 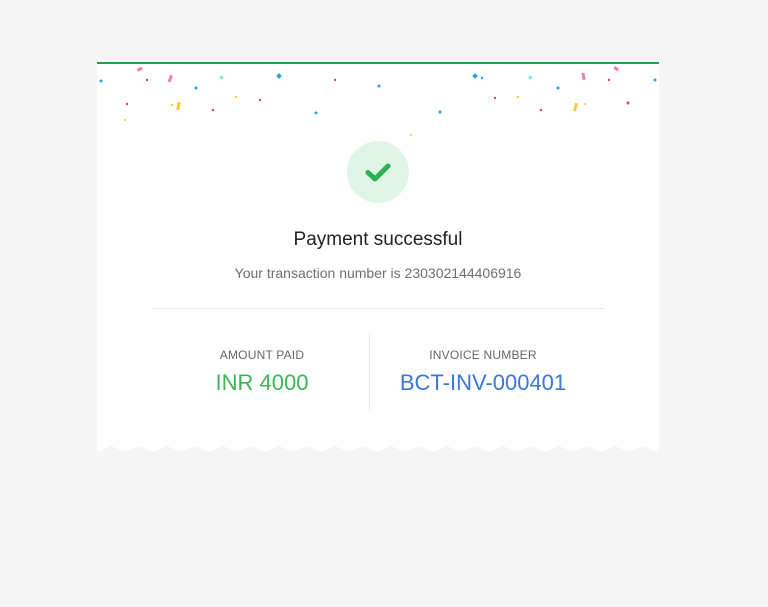 I want to click on invoice-number-section: INVOICE NUMBER BCT-INV-000401, so click(x=483, y=365).